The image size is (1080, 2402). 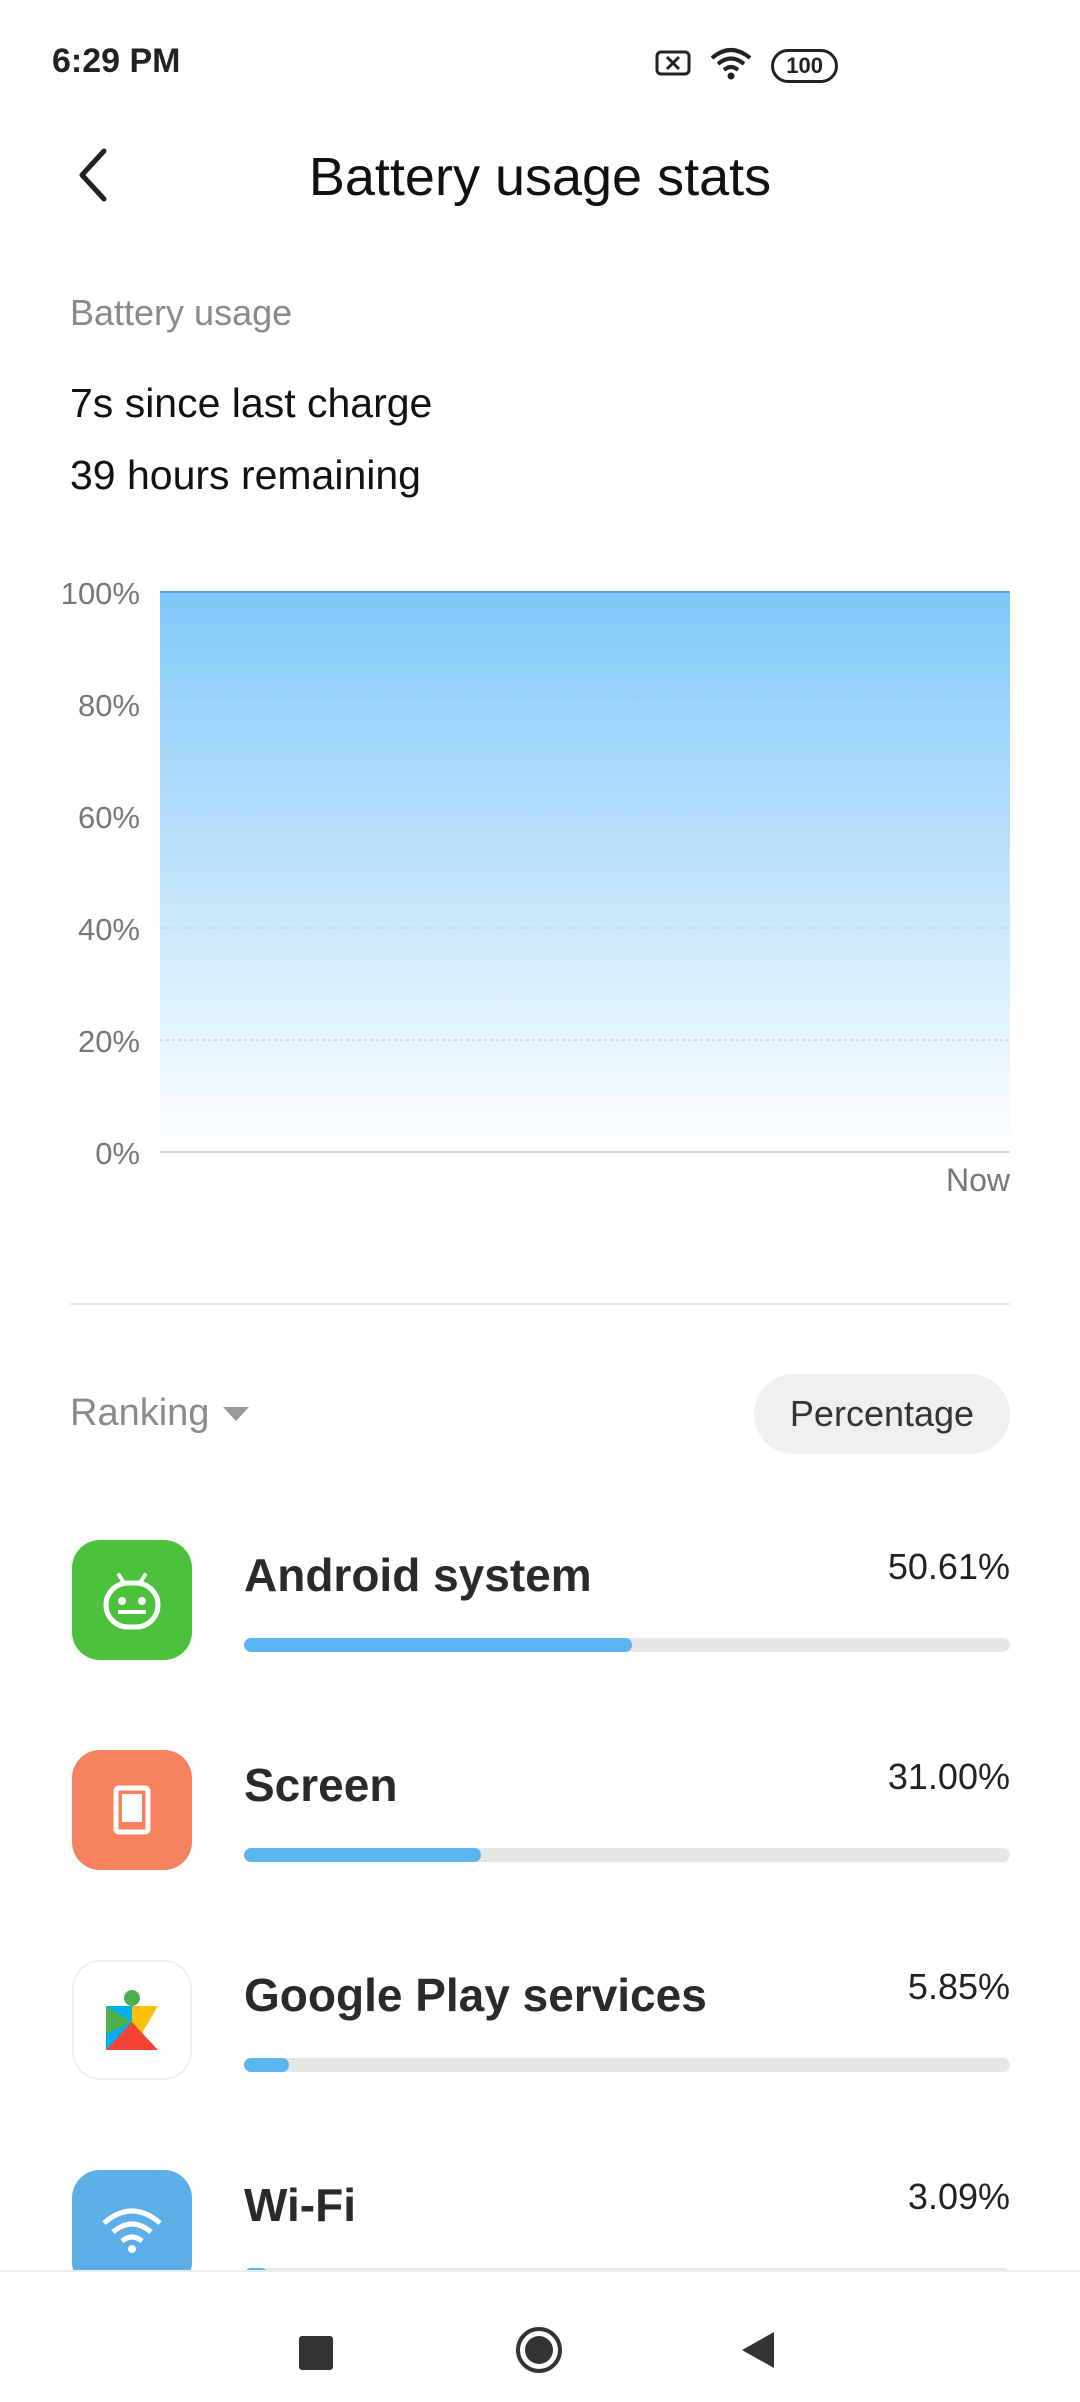 I want to click on screen-icon, so click(x=132, y=1810).